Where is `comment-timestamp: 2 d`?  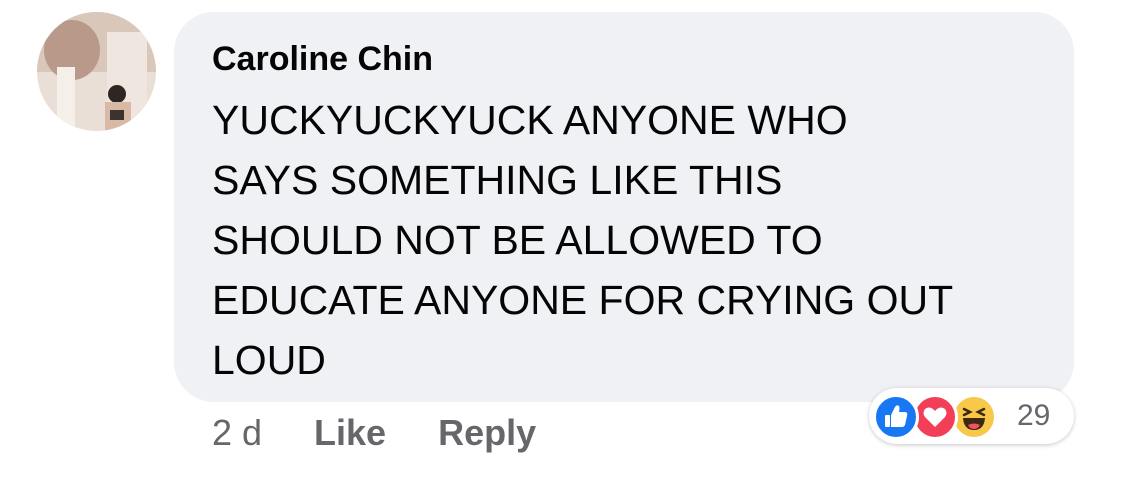
comment-timestamp: 2 d is located at coordinates (237, 433).